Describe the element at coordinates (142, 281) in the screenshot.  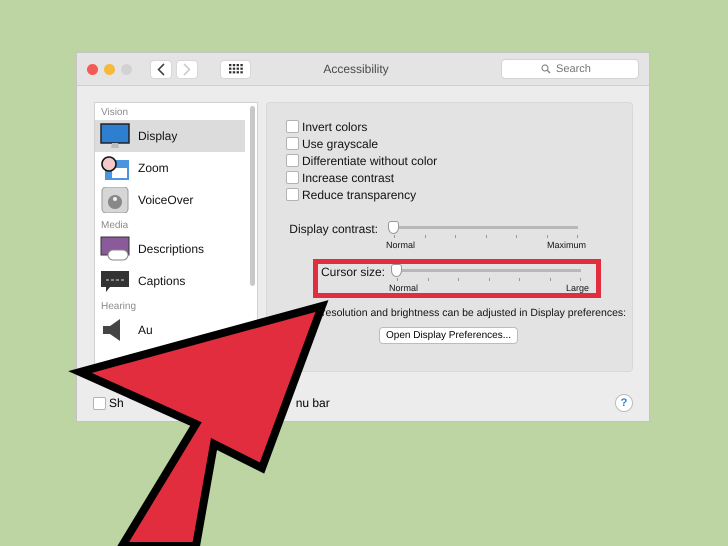
I see `sidebar-item: Captions` at that location.